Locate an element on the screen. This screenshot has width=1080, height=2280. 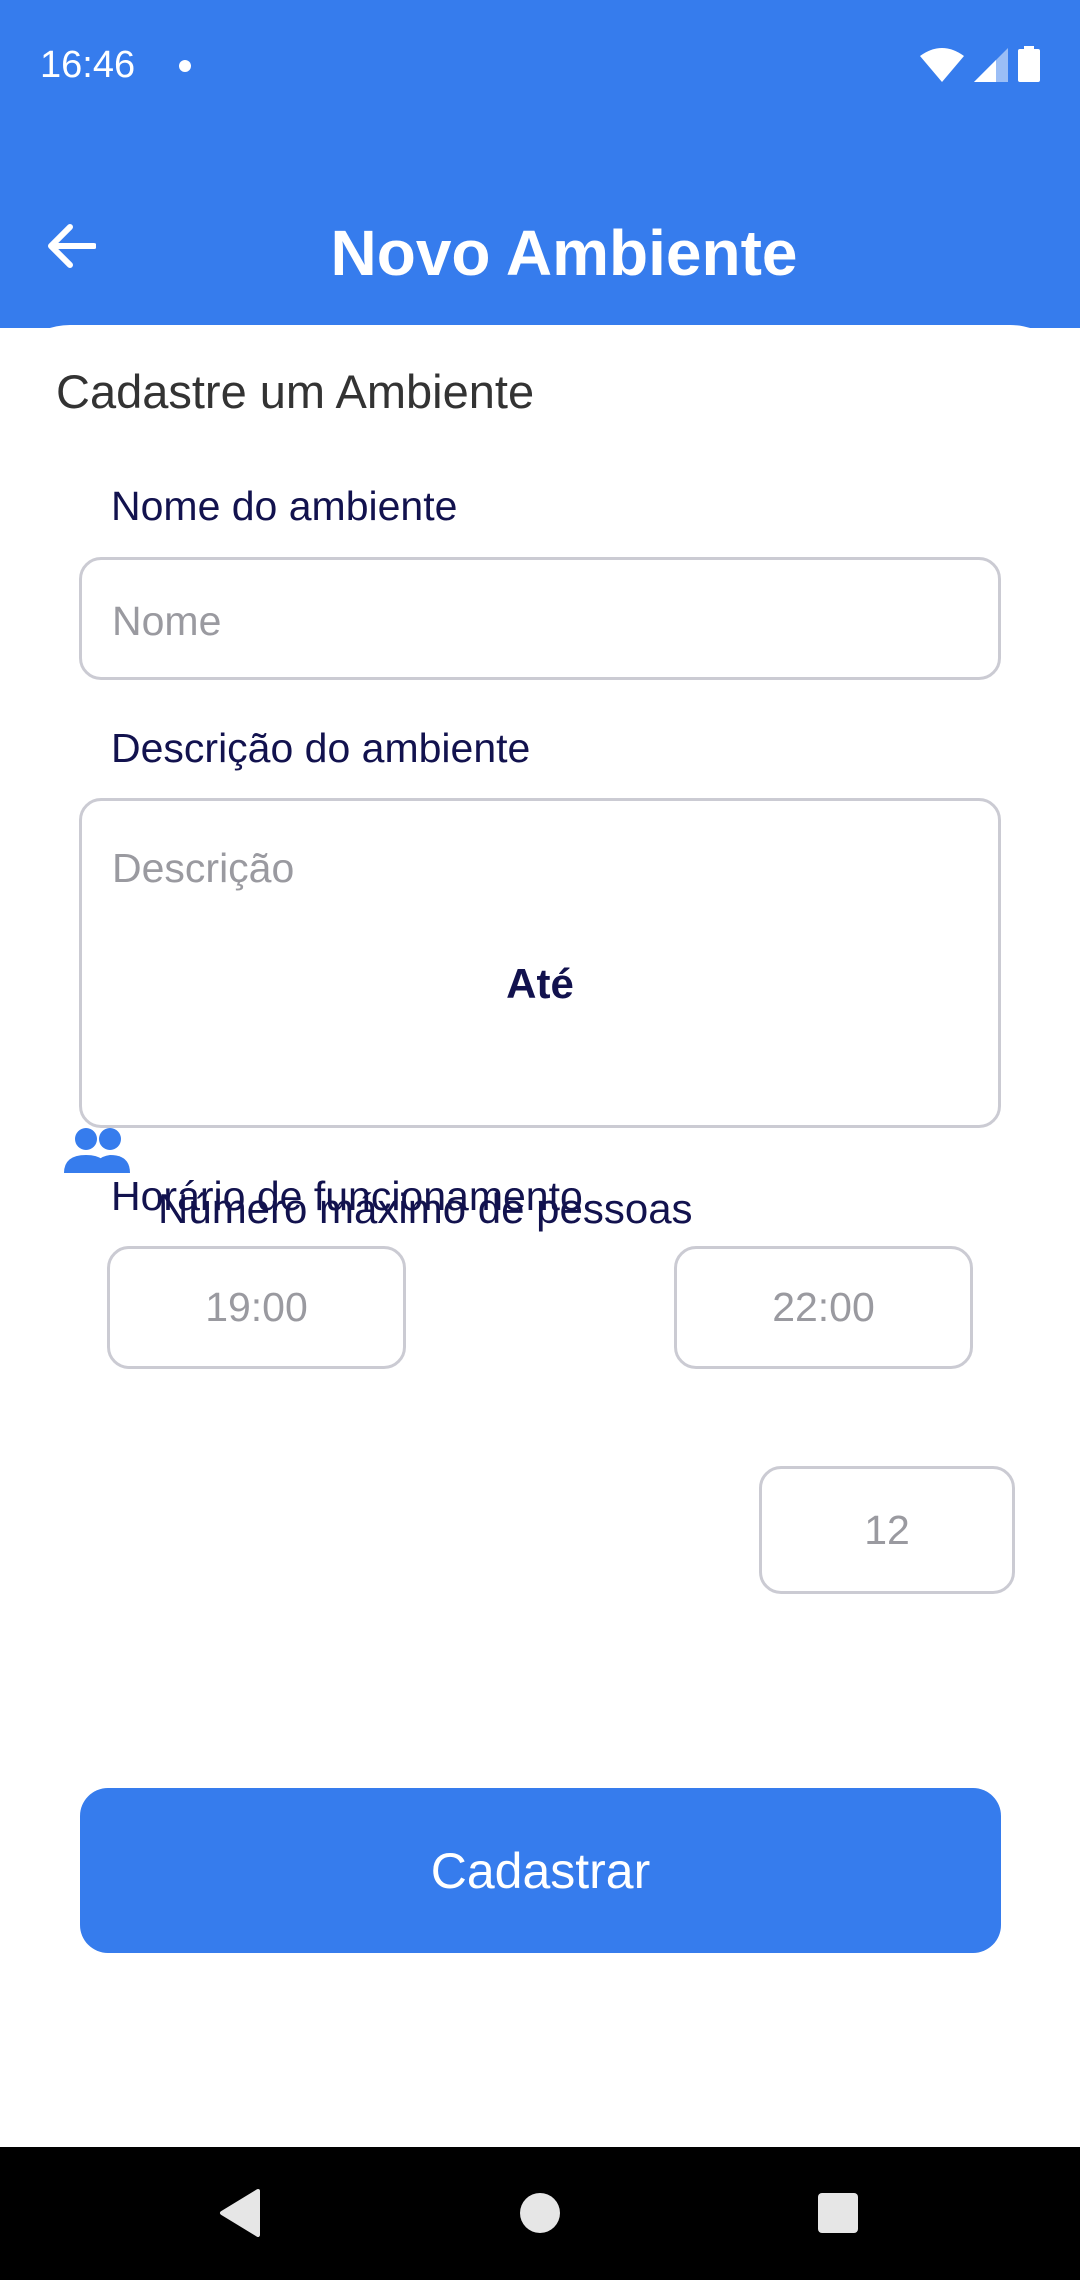
nav-back-button is located at coordinates (240, 2213).